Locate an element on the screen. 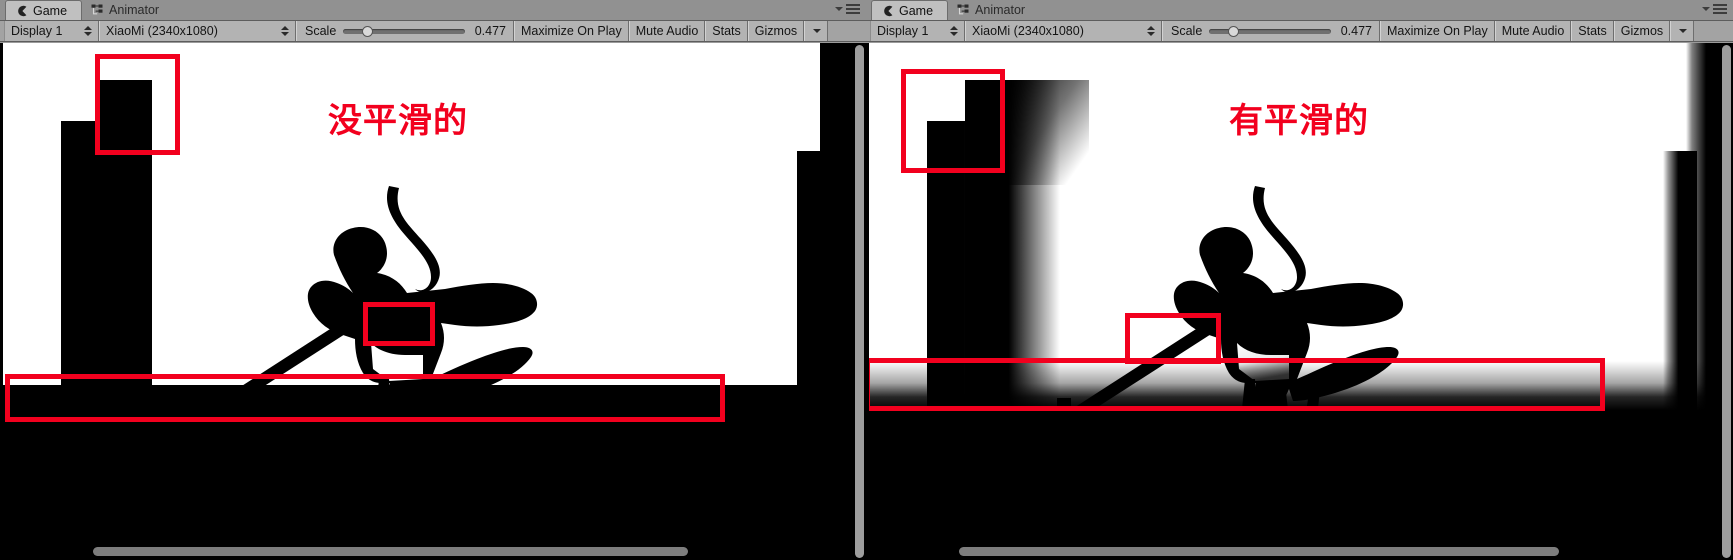  mute-audio-label-right: Mute Audio is located at coordinates (1533, 31).